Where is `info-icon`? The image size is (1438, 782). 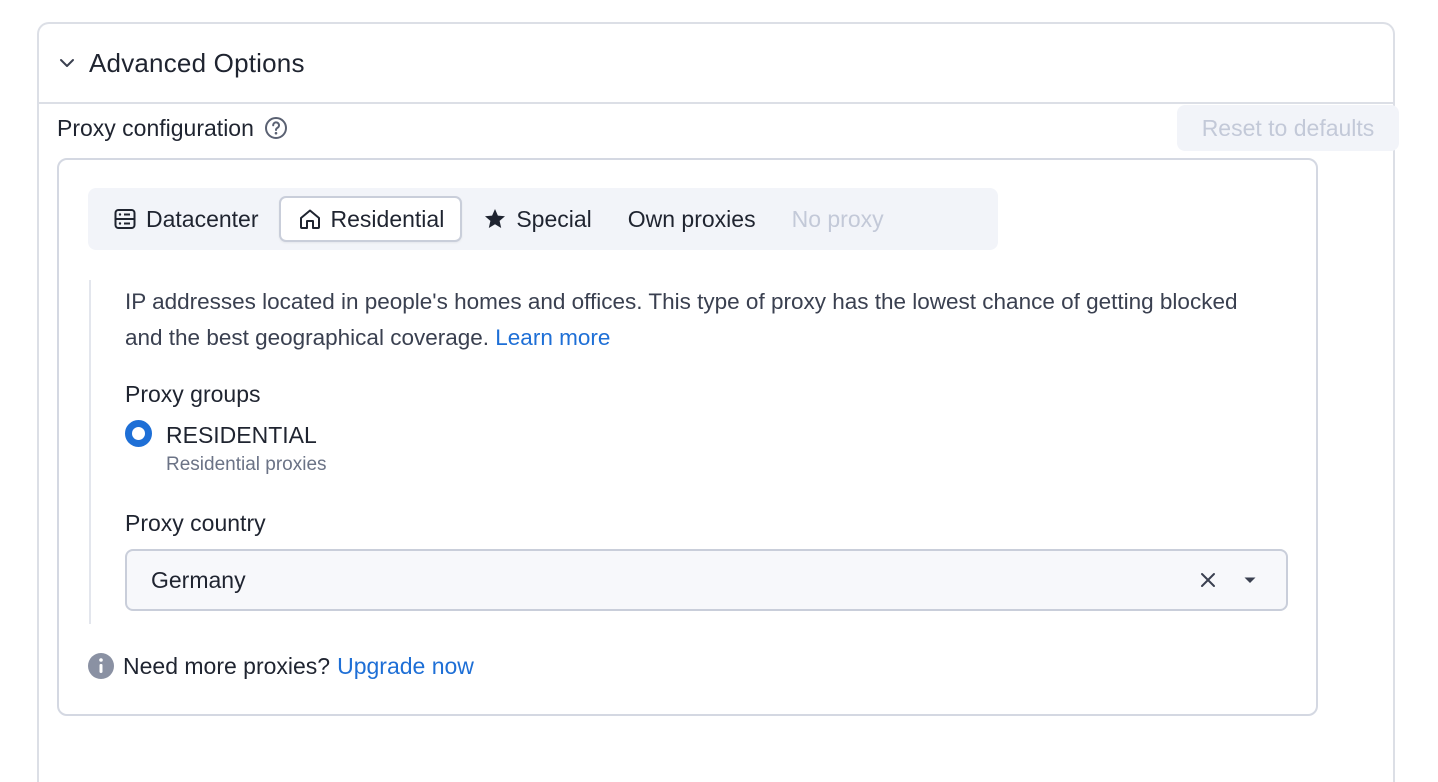 info-icon is located at coordinates (101, 666).